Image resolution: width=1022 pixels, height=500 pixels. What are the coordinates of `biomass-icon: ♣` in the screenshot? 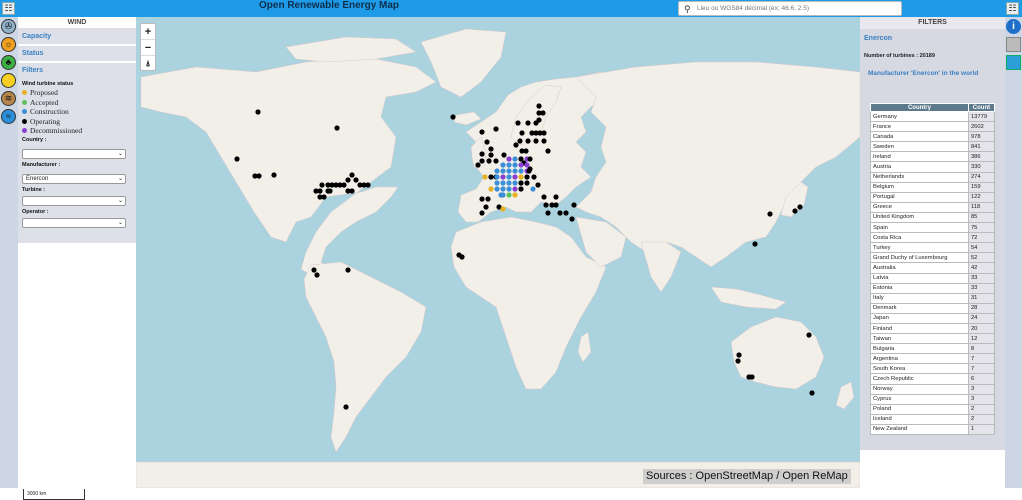 It's located at (8, 62).